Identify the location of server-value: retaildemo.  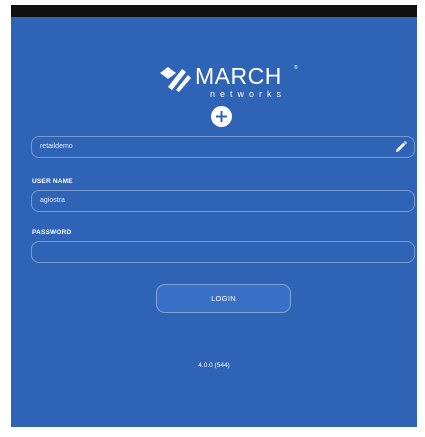
(56, 146).